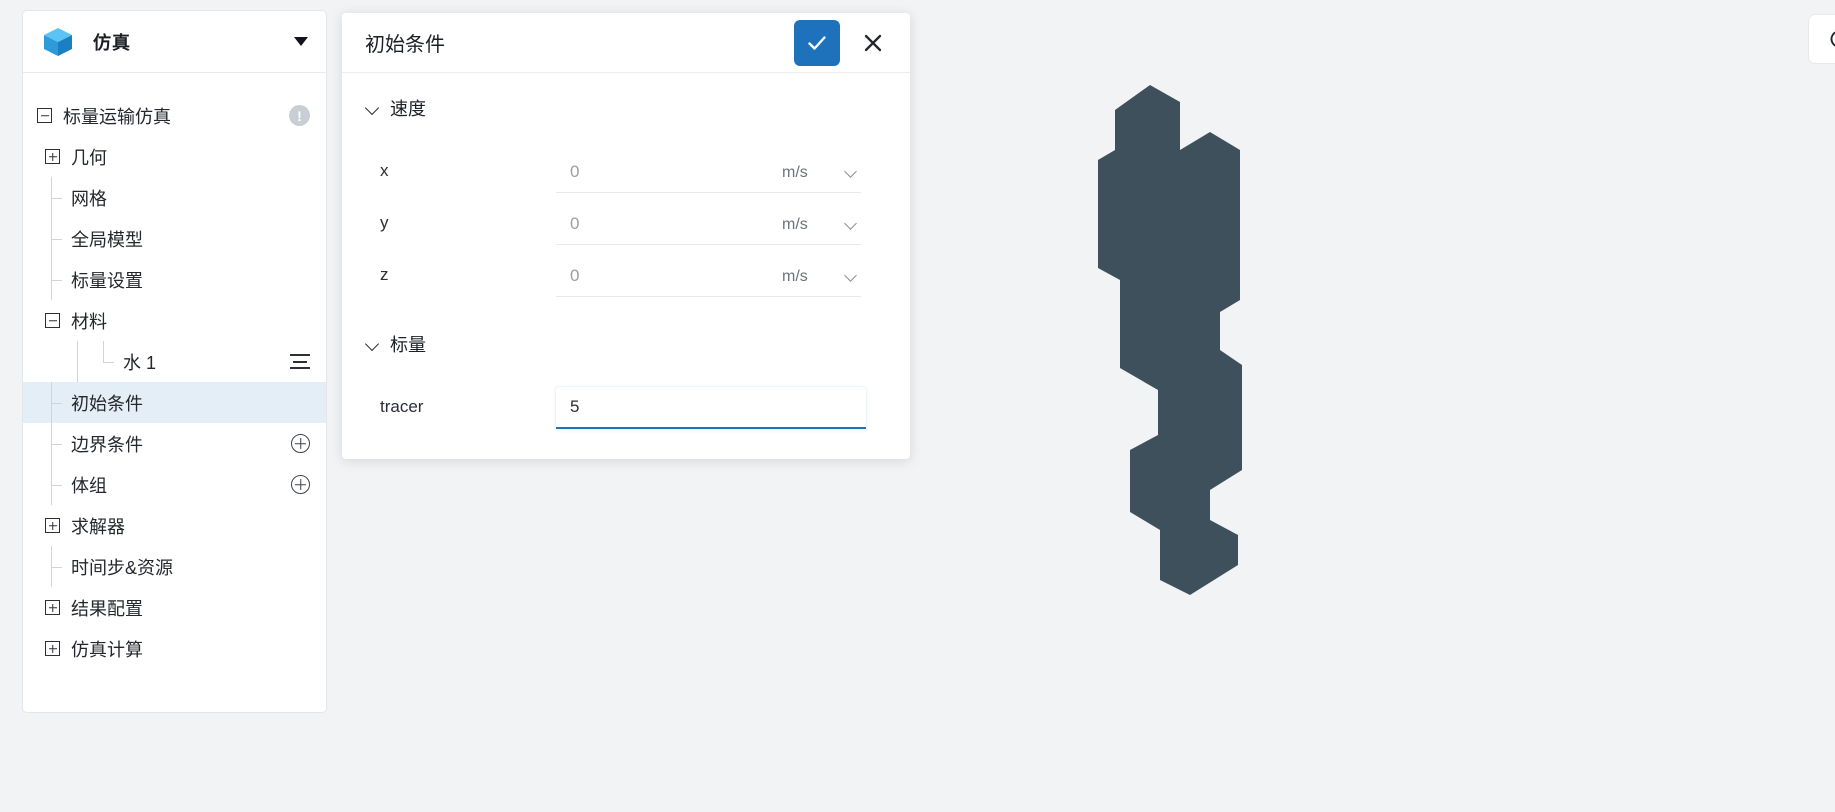  I want to click on tree-item-6: 水 1, so click(174, 361).